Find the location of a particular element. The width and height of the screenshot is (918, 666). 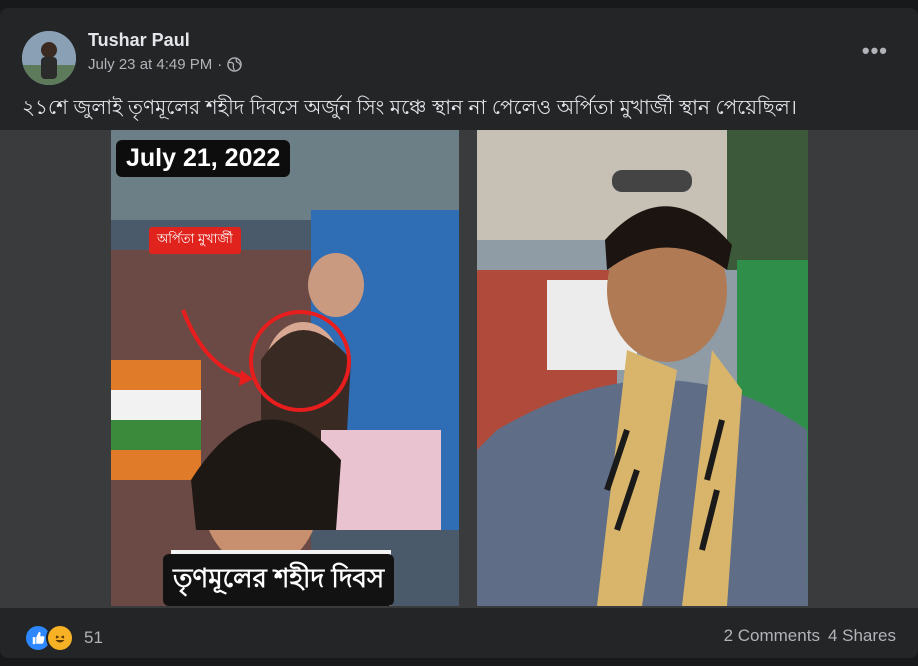

engagement-stats: 2 Comments 4 Shares is located at coordinates (810, 636).